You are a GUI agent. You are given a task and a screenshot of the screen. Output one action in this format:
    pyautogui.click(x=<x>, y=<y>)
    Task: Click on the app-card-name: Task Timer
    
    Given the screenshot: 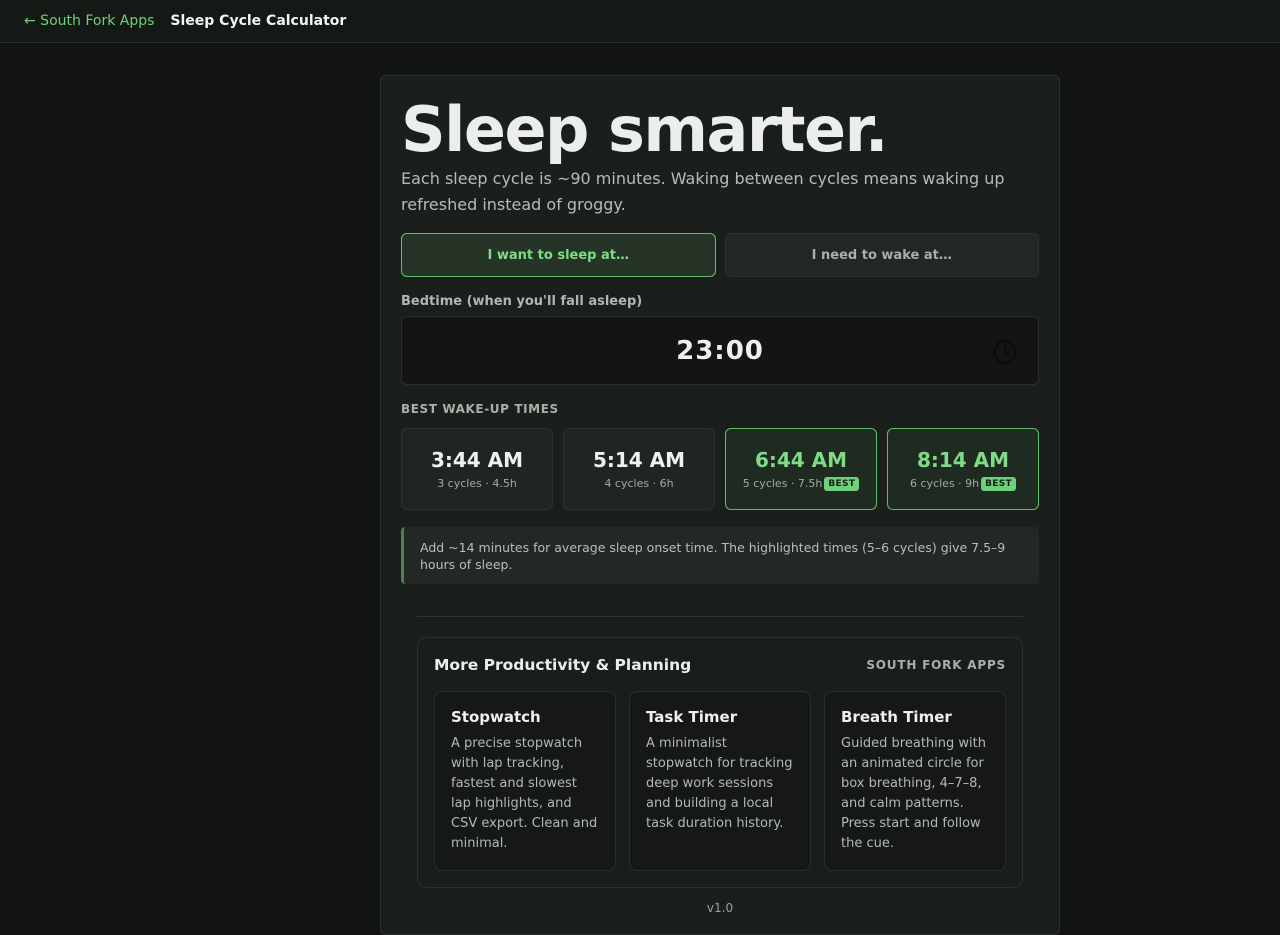 What is the action you would take?
    pyautogui.click(x=692, y=717)
    